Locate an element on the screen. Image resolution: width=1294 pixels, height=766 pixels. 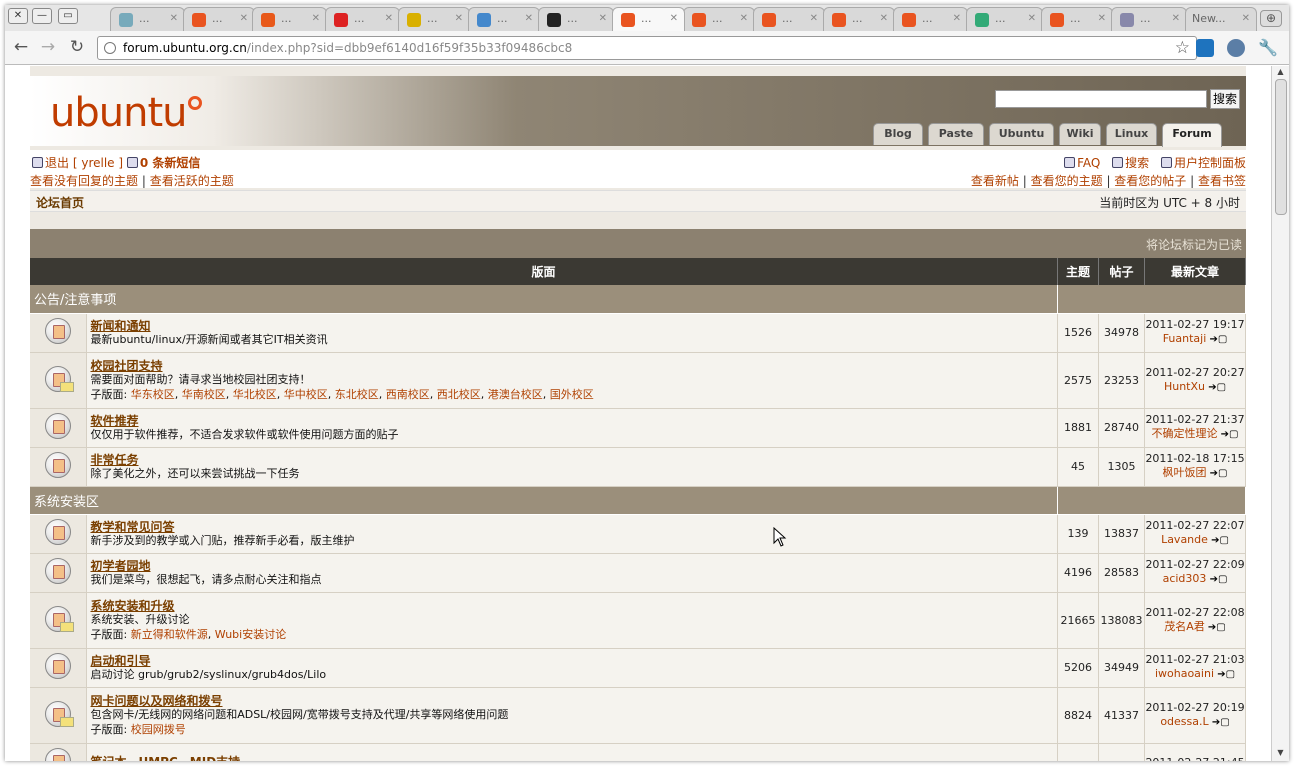
subforum-link: Wubi安装讨论 is located at coordinates (251, 634).